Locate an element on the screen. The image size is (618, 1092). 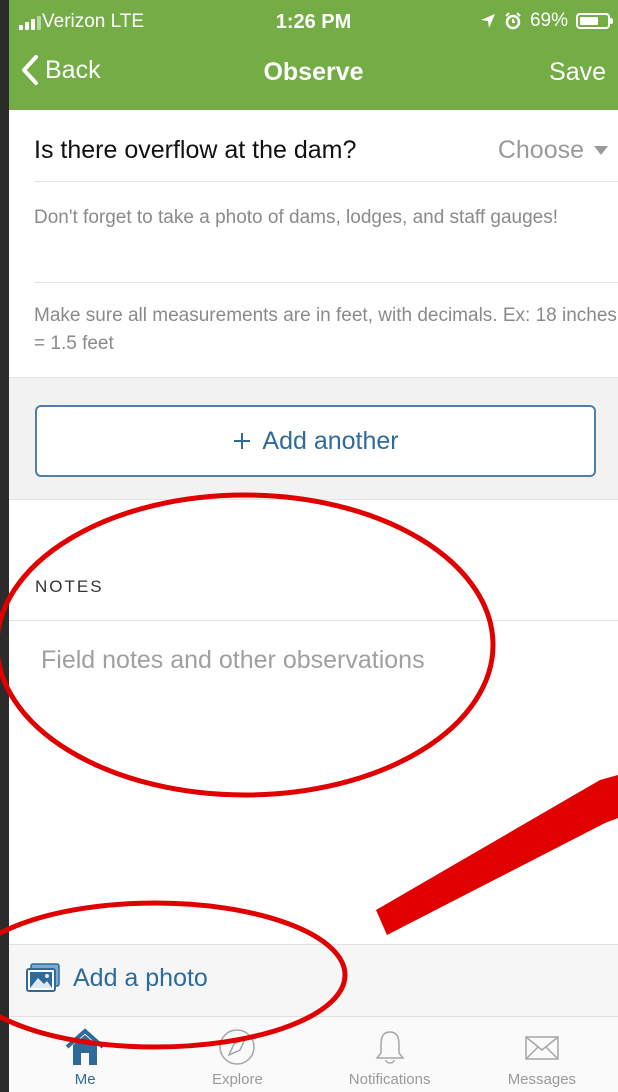
alarm-icon is located at coordinates (513, 21).